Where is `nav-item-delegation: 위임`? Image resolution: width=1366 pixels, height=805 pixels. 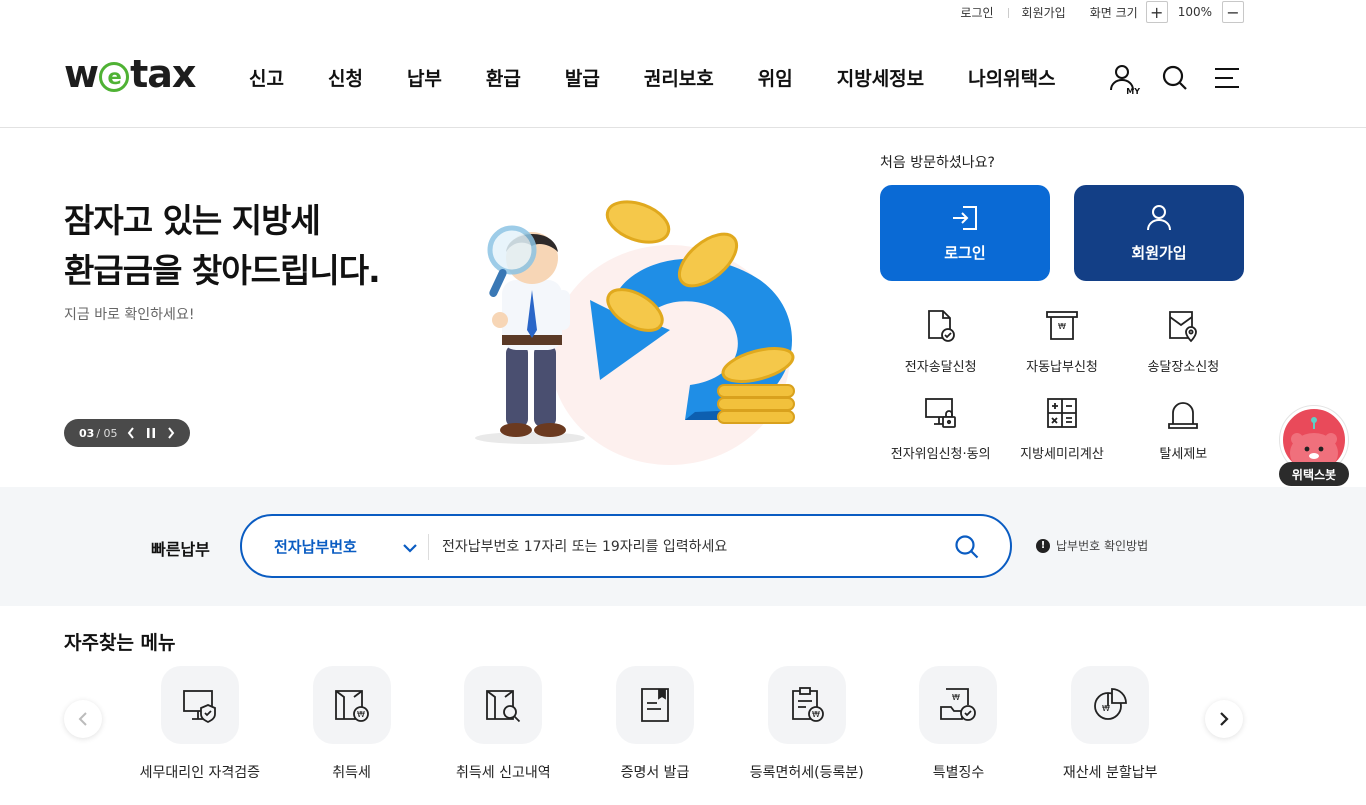
nav-item-delegation: 위임 is located at coordinates (775, 77).